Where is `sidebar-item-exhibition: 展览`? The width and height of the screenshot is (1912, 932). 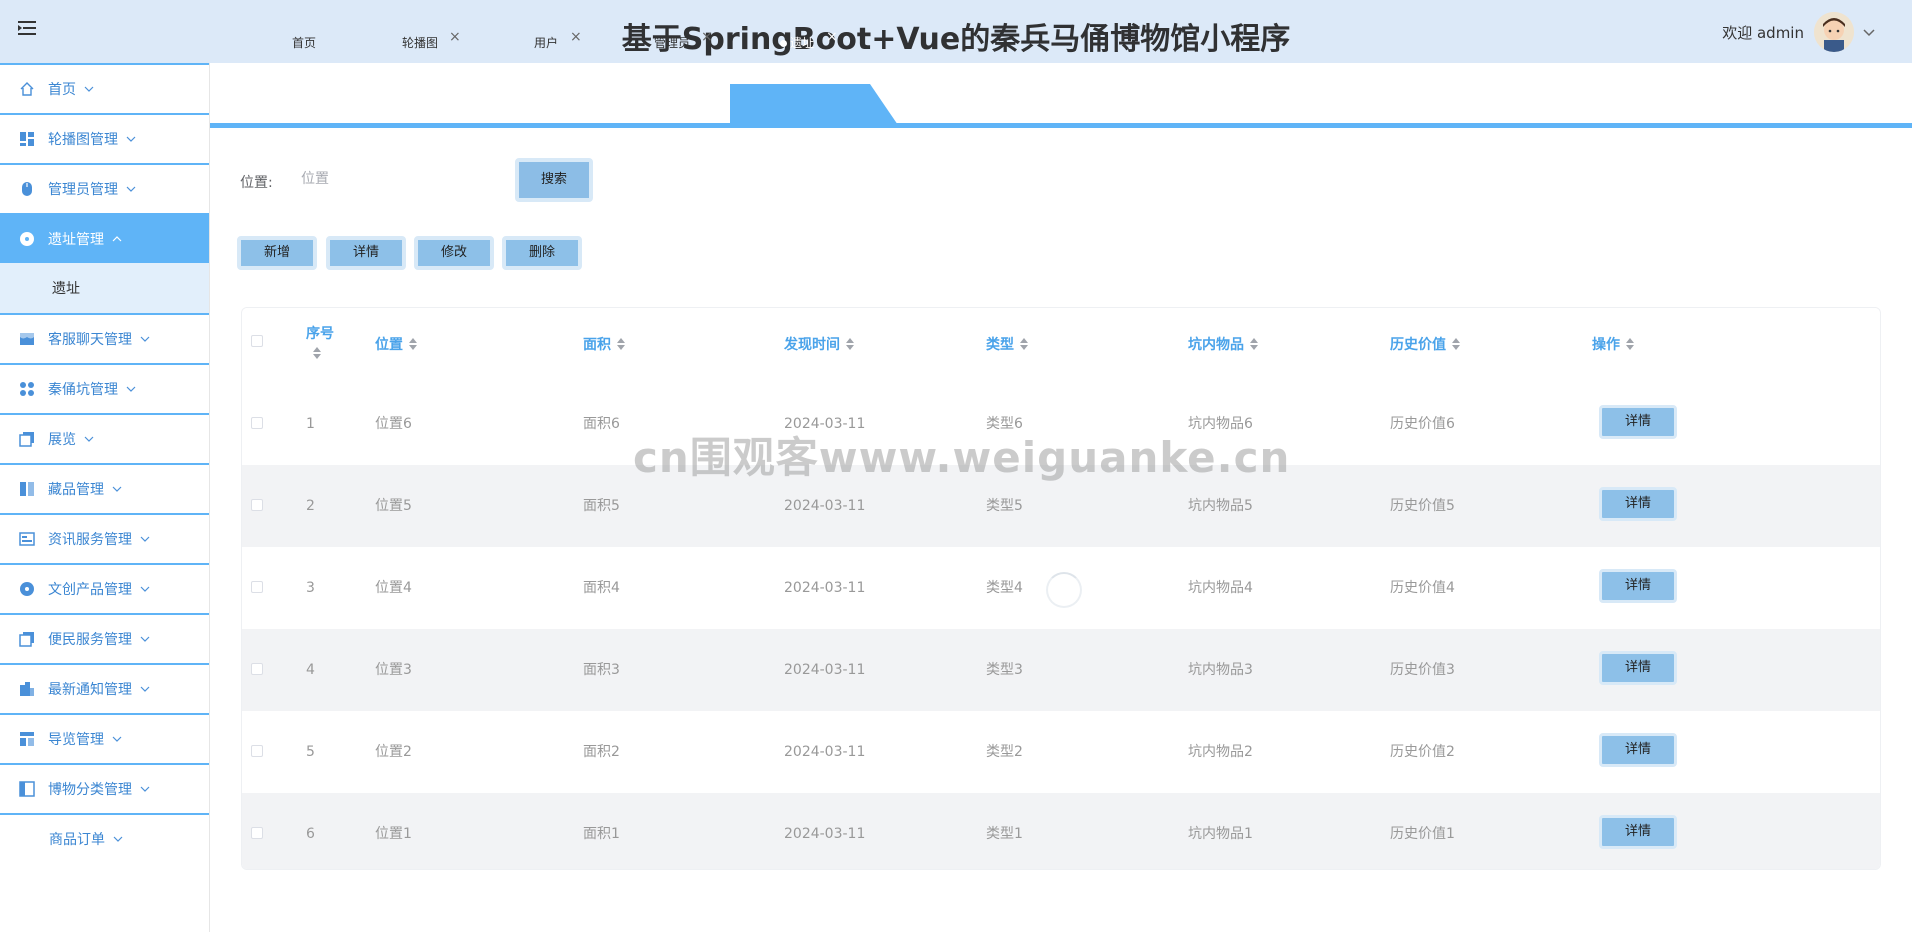
sidebar-item-exhibition: 展览 is located at coordinates (104, 438).